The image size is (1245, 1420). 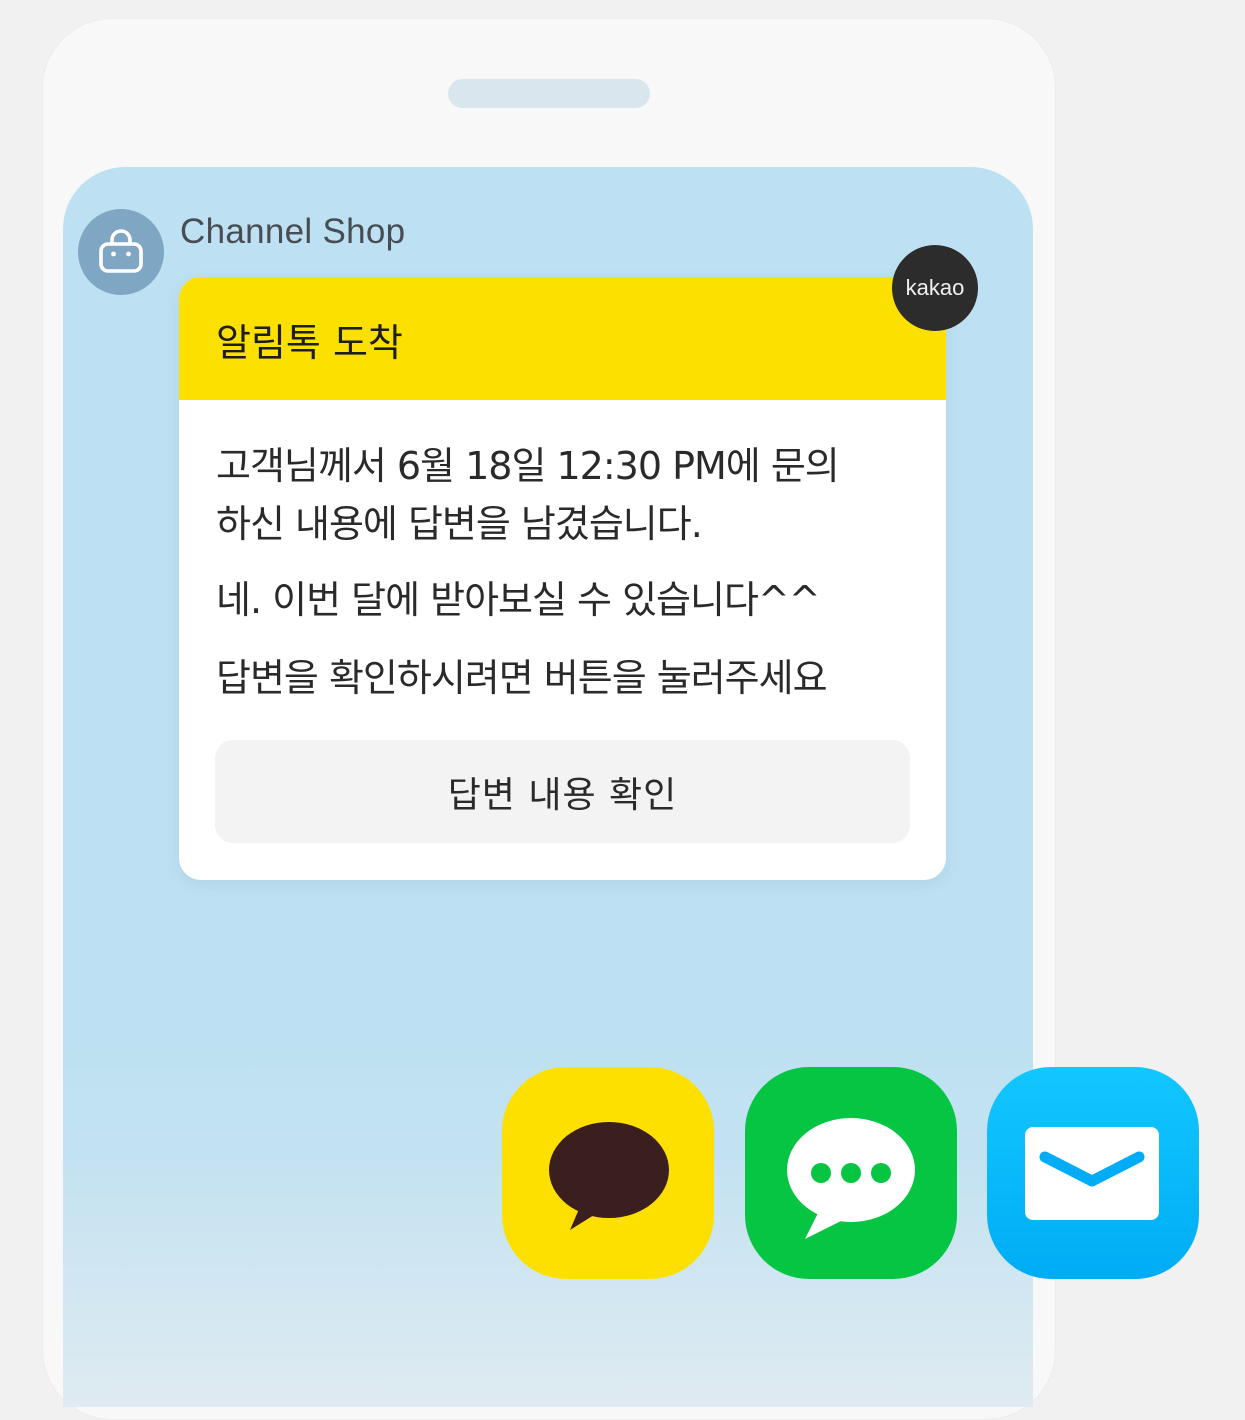 What do you see at coordinates (851, 1178) in the screenshot?
I see `message-icon` at bounding box center [851, 1178].